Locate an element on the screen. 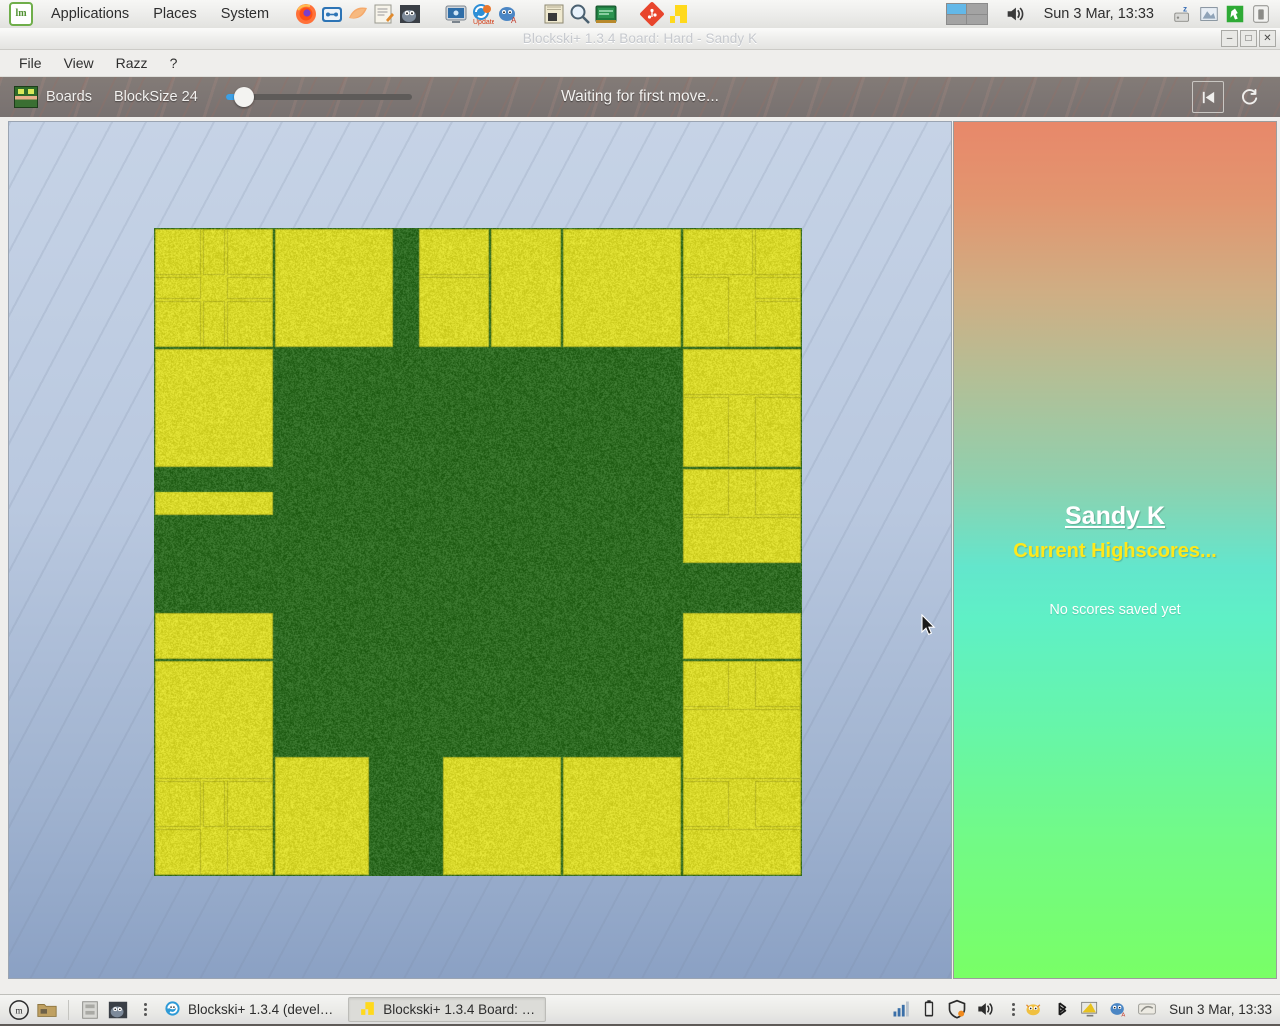 The width and height of the screenshot is (1280, 1026). blockski-icon is located at coordinates (678, 14).